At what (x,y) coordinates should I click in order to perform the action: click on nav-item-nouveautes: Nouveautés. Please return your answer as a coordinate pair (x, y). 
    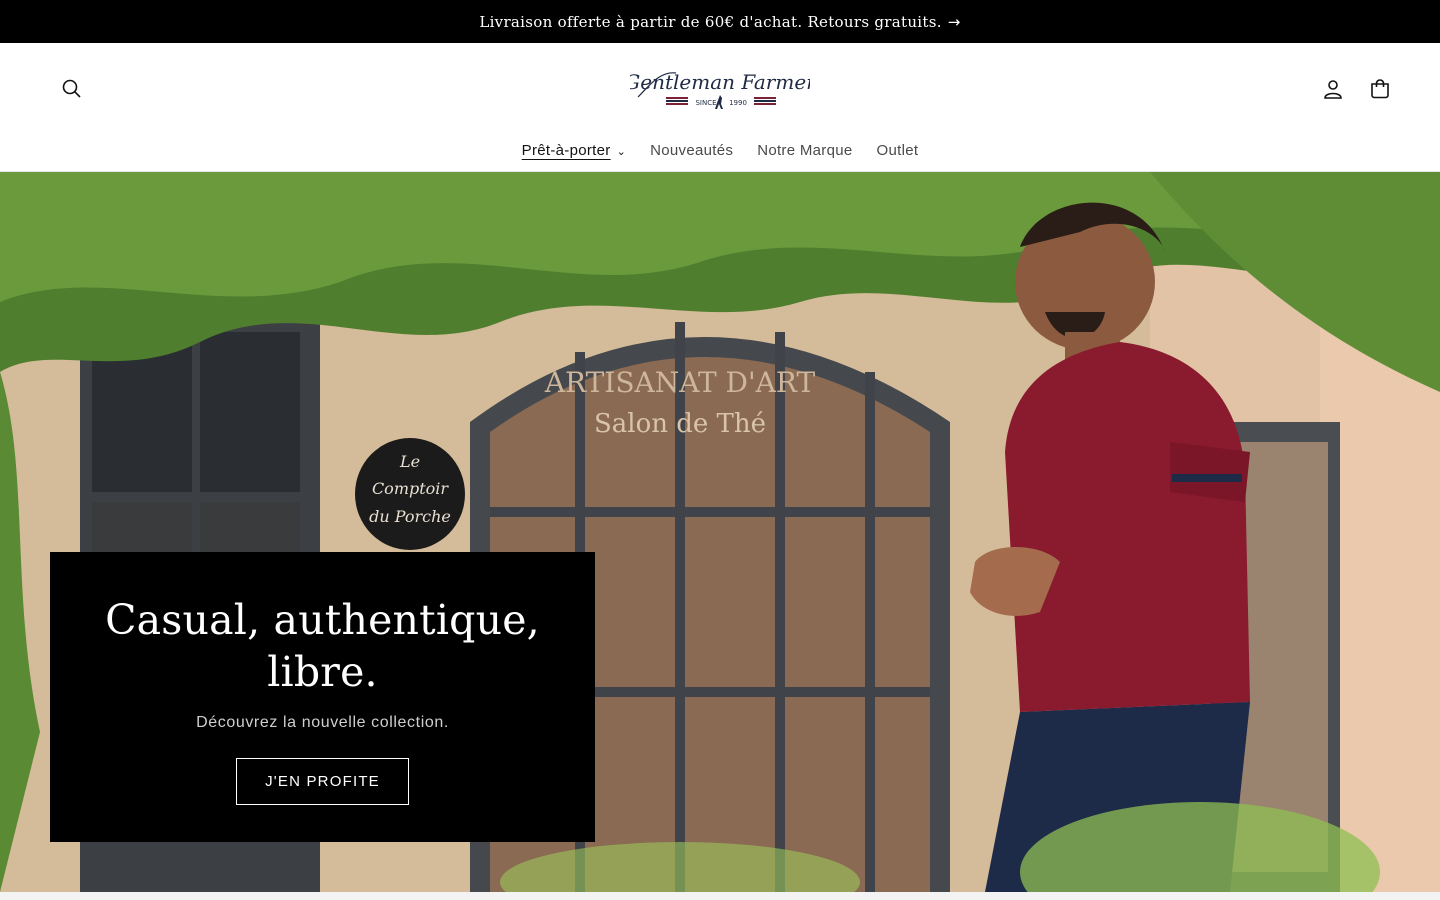
    Looking at the image, I should click on (691, 150).